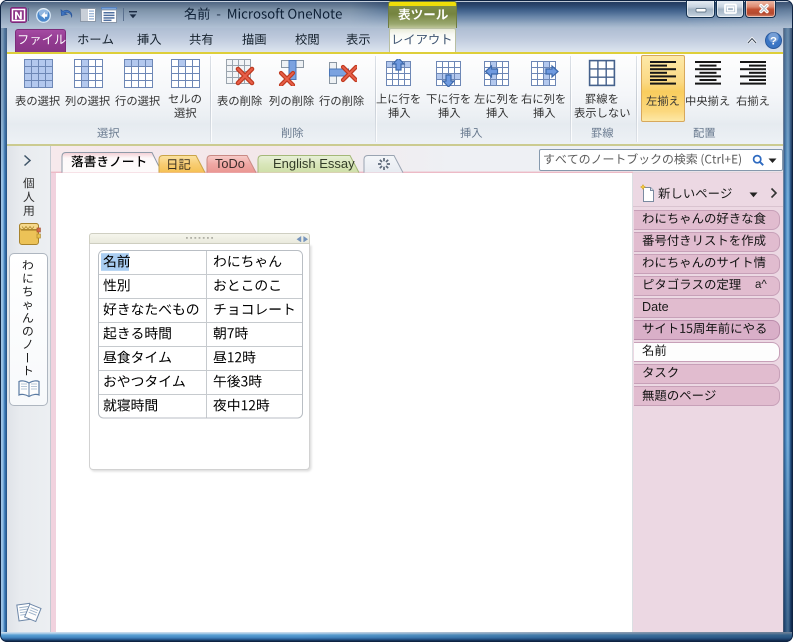  Describe the element at coordinates (230, 163) in the screenshot. I see `svg-text: ToDo` at that location.